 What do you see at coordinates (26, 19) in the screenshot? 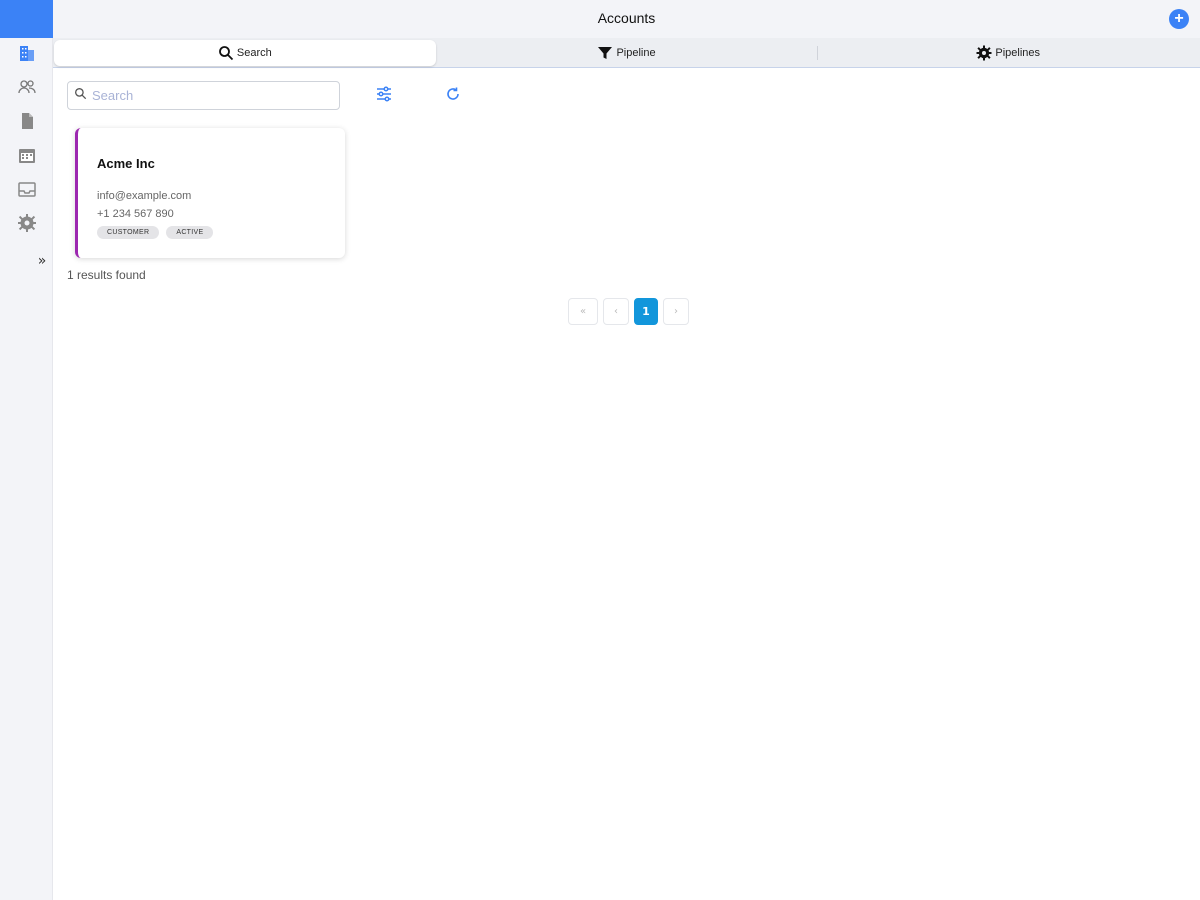
I see `sidebar-brand` at bounding box center [26, 19].